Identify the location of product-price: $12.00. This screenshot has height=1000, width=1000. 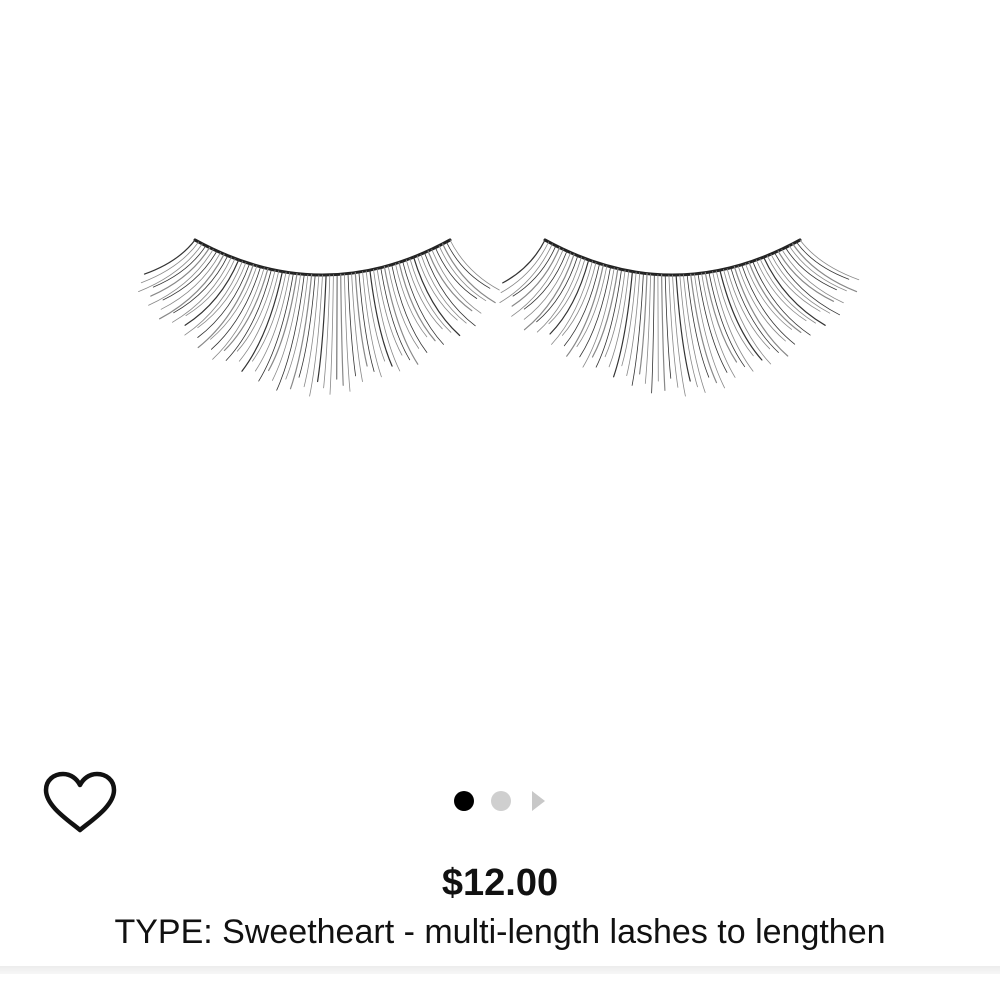
(500, 883).